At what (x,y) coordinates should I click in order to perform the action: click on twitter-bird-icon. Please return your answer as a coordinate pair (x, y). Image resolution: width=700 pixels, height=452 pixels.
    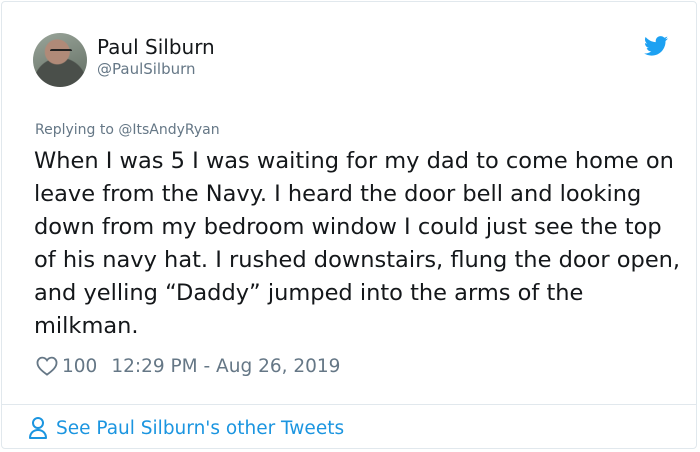
    Looking at the image, I should click on (656, 46).